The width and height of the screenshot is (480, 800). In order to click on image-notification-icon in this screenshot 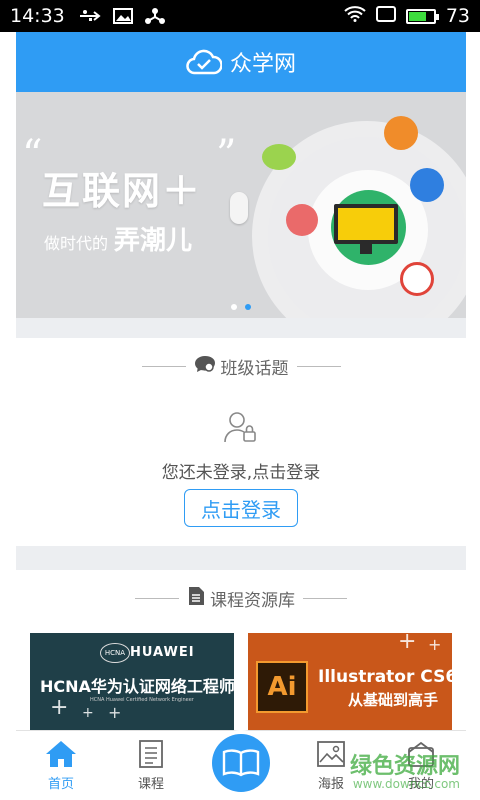, I will do `click(122, 16)`.